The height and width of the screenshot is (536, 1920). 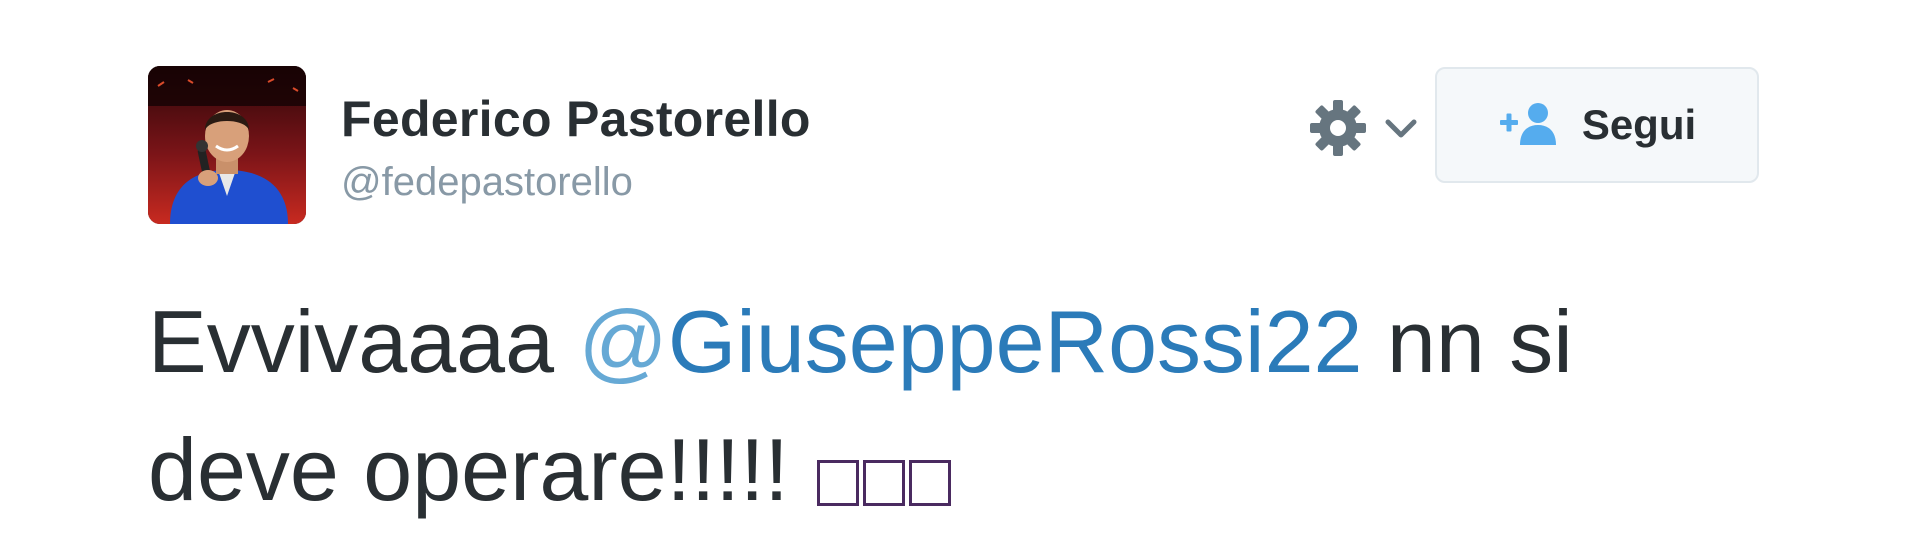 I want to click on gear-icon, so click(x=1338, y=130).